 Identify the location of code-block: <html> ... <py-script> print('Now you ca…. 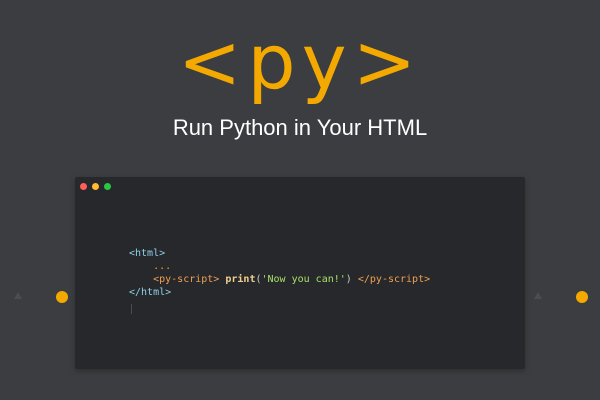
(279, 273).